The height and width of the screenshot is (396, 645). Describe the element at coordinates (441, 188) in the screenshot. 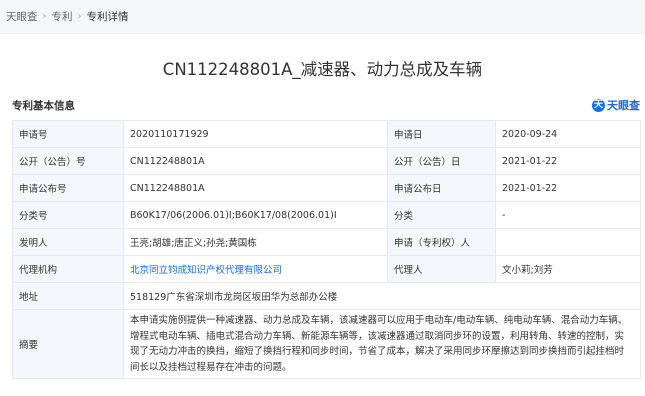

I see `field-label: 申请公布日` at that location.